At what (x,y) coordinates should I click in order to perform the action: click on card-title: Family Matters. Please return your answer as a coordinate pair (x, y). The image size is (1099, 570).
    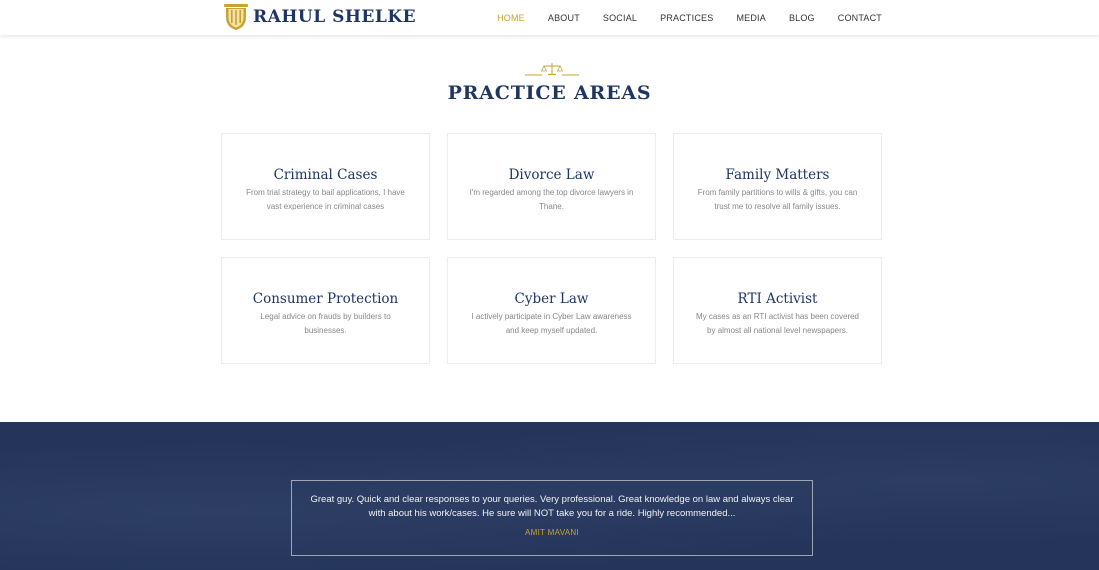
    Looking at the image, I should click on (777, 175).